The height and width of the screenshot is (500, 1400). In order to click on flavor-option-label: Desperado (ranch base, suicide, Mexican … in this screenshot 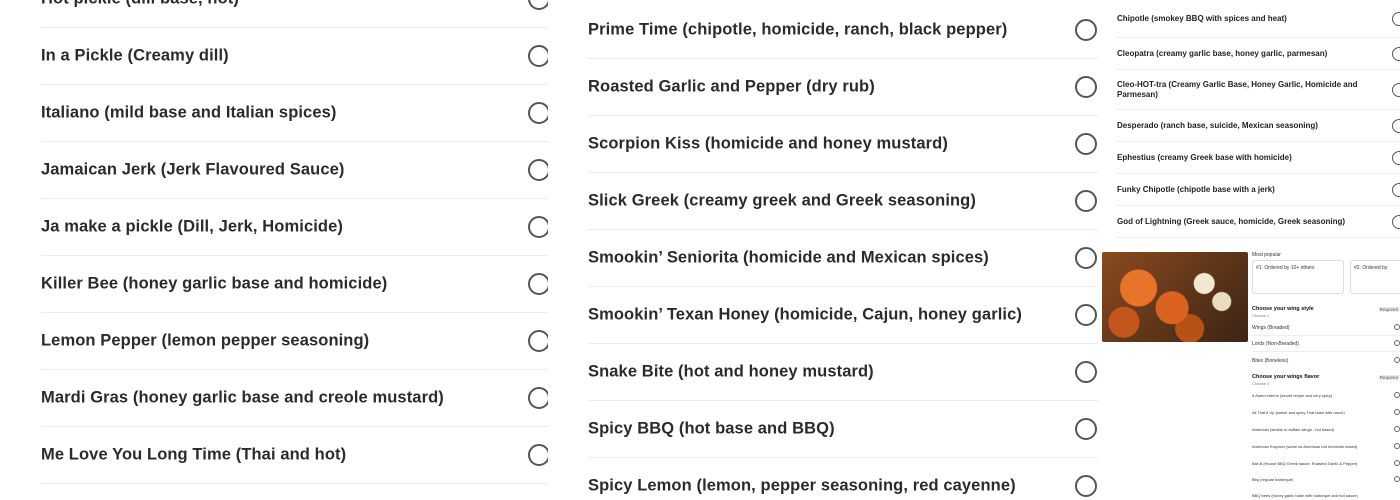, I will do `click(1217, 125)`.